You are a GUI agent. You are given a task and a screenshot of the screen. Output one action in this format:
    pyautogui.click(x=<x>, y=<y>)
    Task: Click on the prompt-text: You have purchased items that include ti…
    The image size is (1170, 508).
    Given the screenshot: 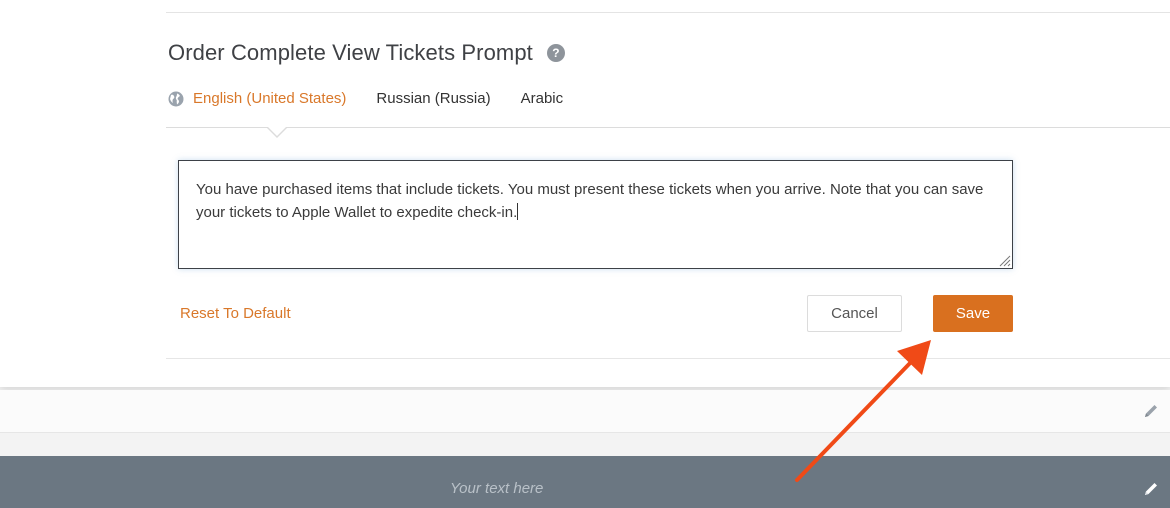 What is the action you would take?
    pyautogui.click(x=590, y=201)
    